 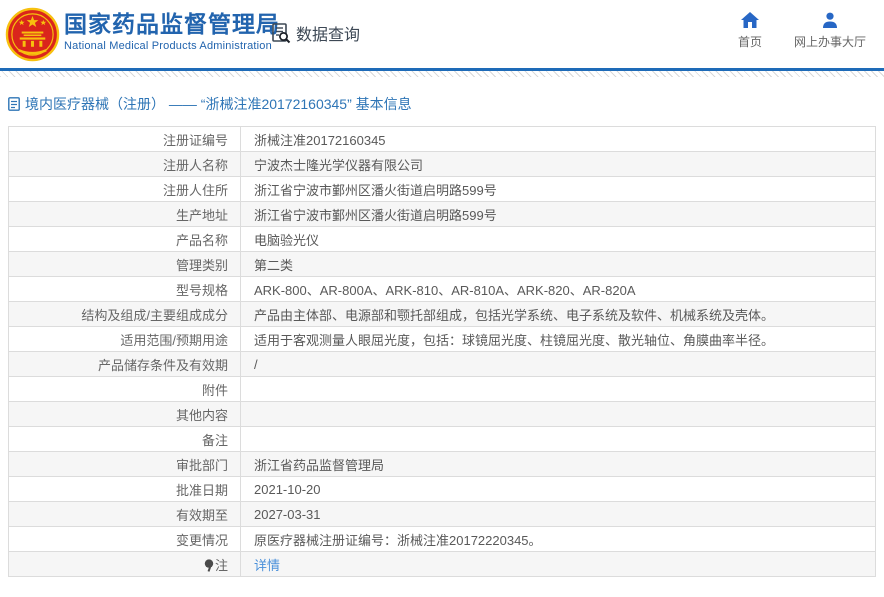 I want to click on table-row: 注册证编号 浙械注准20172160345, so click(x=442, y=139).